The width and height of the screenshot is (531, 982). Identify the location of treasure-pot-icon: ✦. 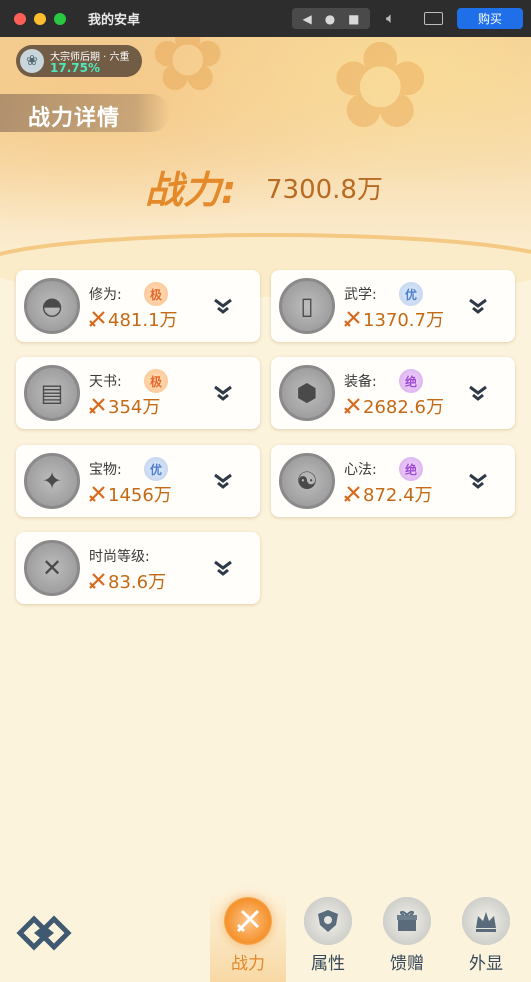
(52, 481).